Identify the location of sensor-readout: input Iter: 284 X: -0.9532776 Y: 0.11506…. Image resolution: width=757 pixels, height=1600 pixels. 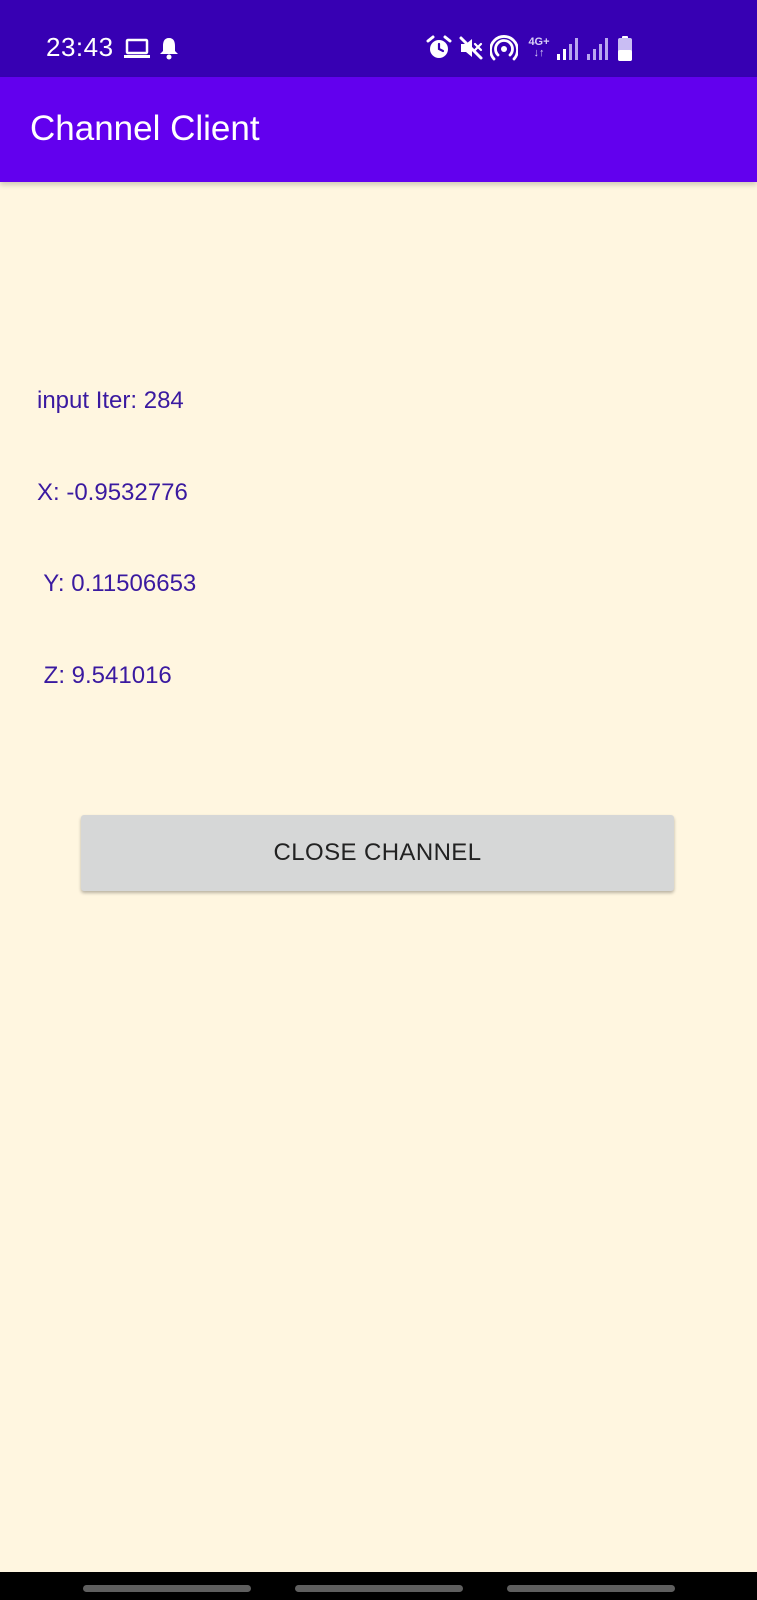
(116, 523).